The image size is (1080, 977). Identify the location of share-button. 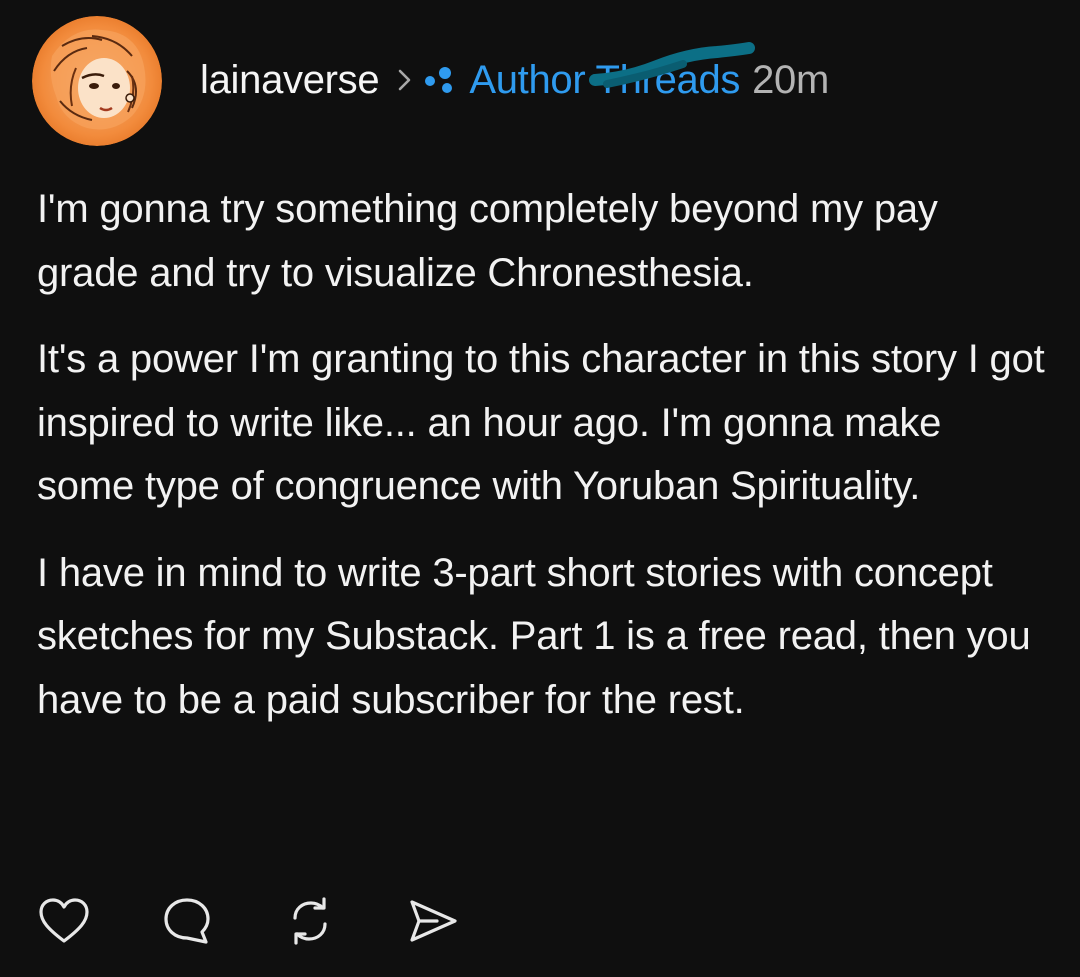
(433, 921).